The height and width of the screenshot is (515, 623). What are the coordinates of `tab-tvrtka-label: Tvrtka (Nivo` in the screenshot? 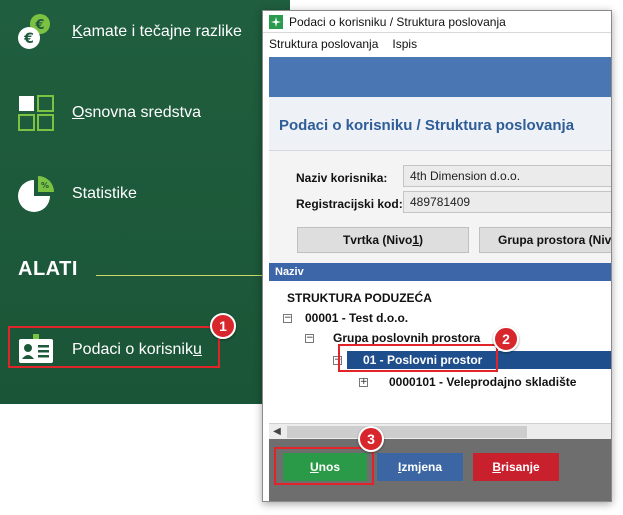 It's located at (377, 240).